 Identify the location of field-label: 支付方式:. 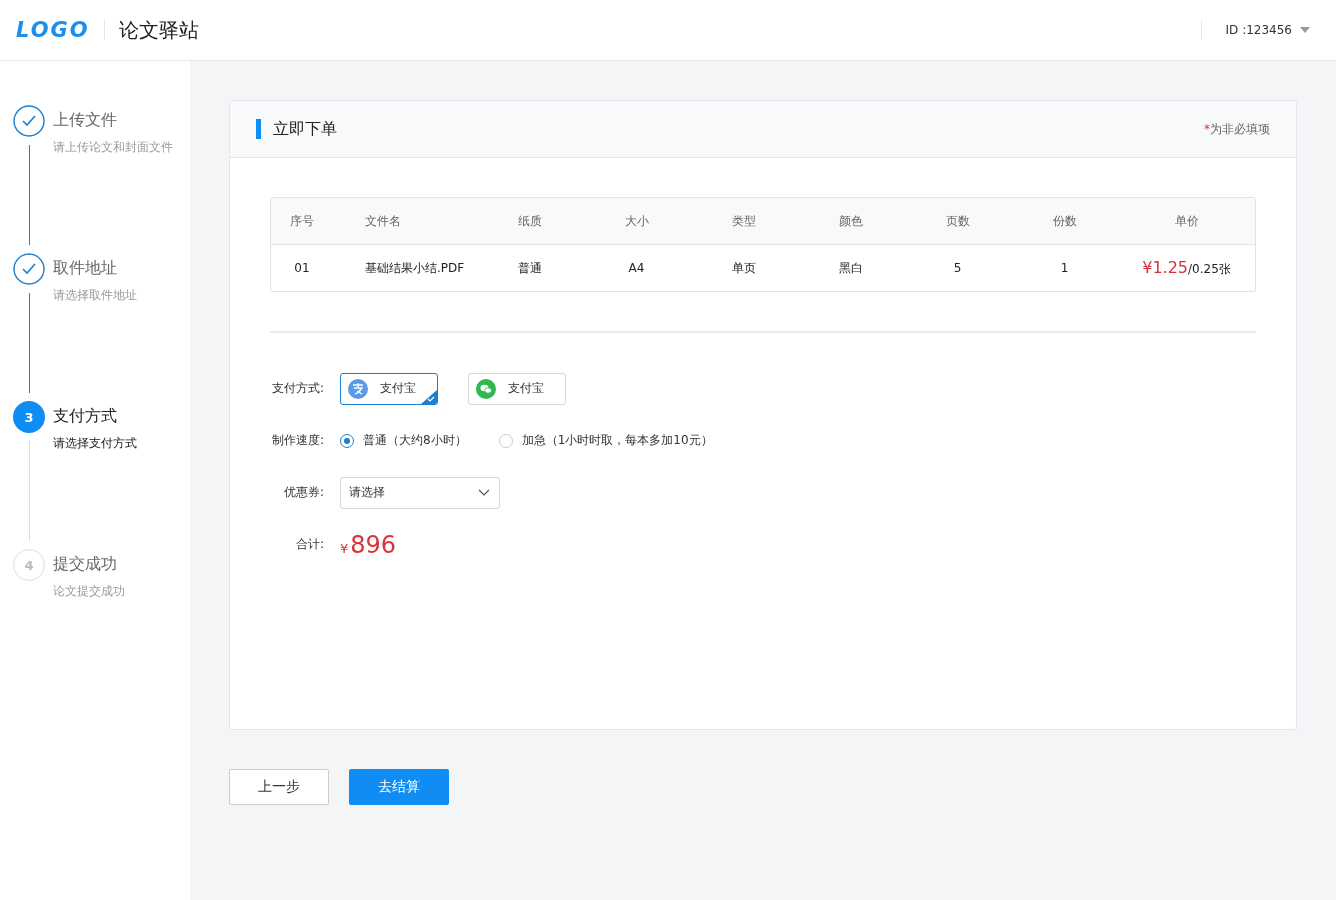
(297, 388).